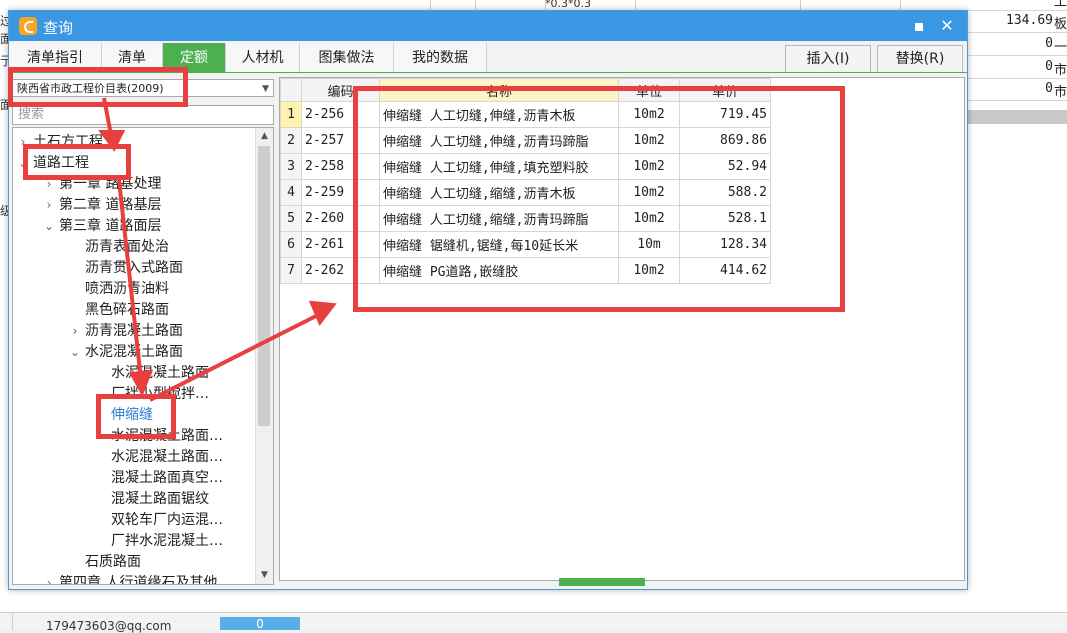 The image size is (1067, 633). Describe the element at coordinates (134, 331) in the screenshot. I see `tree-node-label: 沥青混凝土路面` at that location.